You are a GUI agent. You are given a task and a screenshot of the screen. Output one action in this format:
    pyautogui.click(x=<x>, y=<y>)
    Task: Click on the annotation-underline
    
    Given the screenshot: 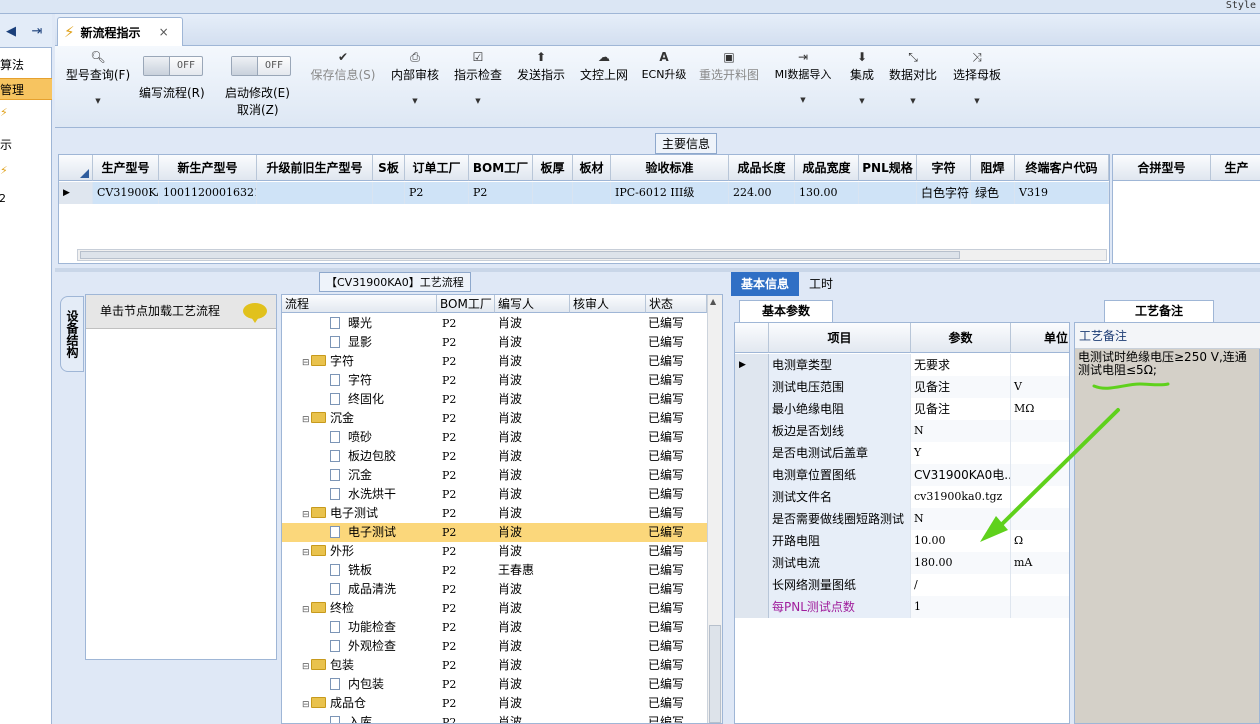 What is the action you would take?
    pyautogui.click(x=1131, y=386)
    